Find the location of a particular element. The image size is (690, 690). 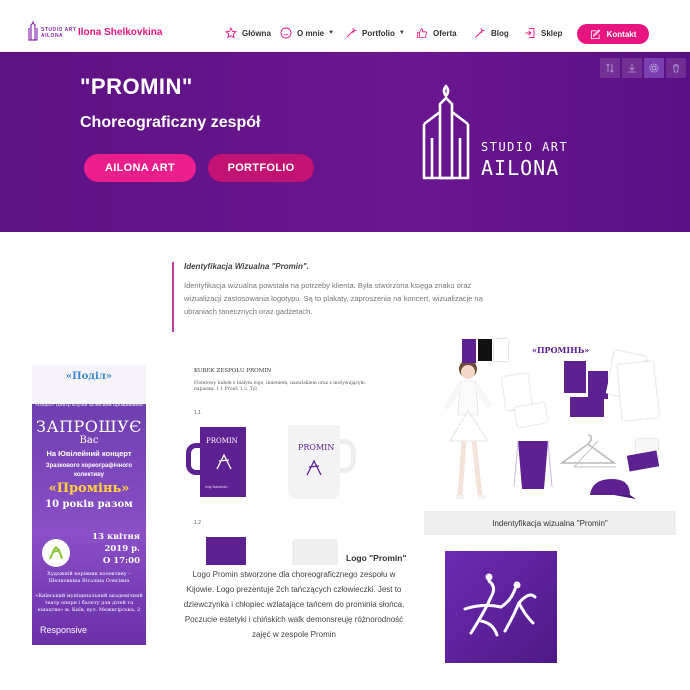

paper-sheet is located at coordinates (638, 391).